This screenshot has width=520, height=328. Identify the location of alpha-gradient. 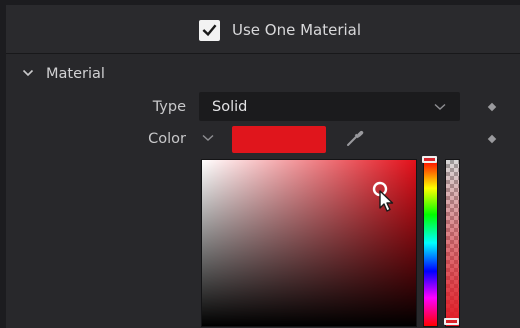
(452, 243).